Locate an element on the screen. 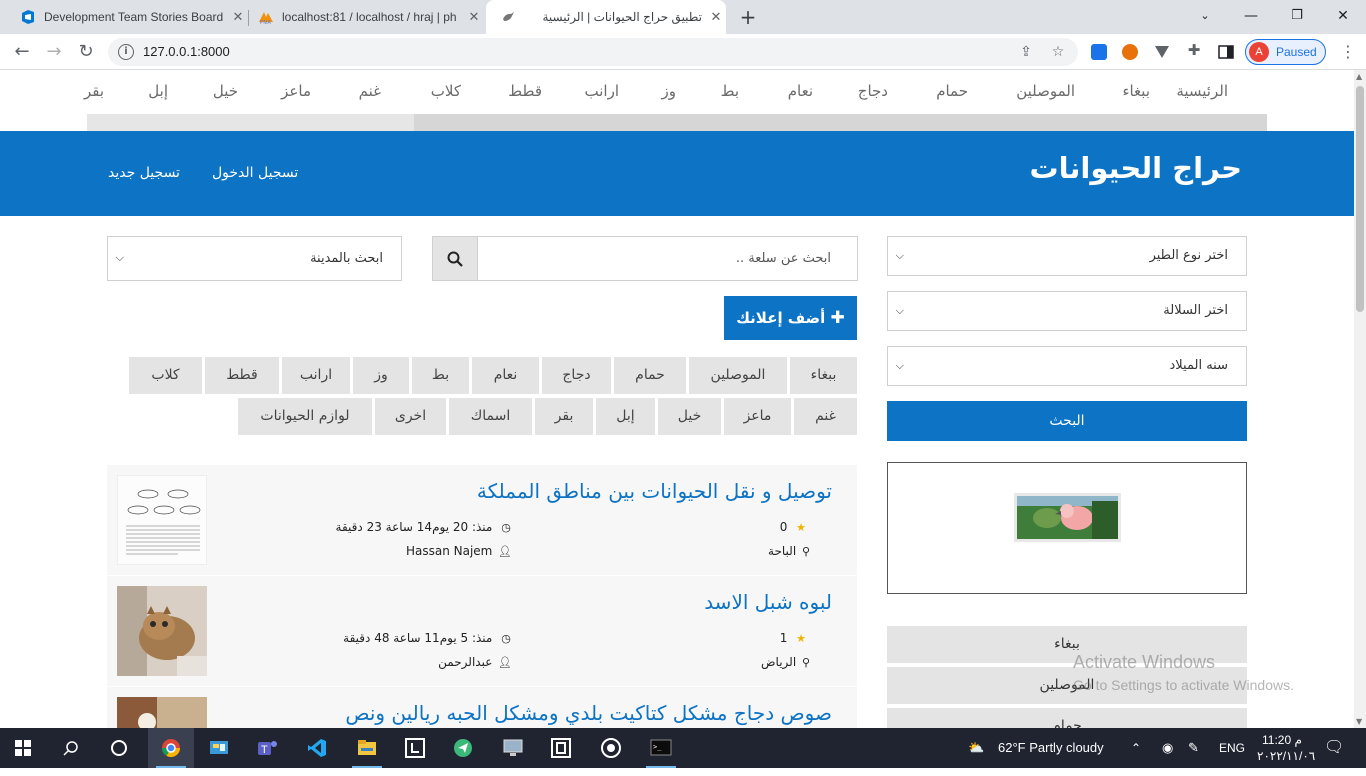 The image size is (1366, 776). user-value: عبدالرحمن is located at coordinates (465, 662).